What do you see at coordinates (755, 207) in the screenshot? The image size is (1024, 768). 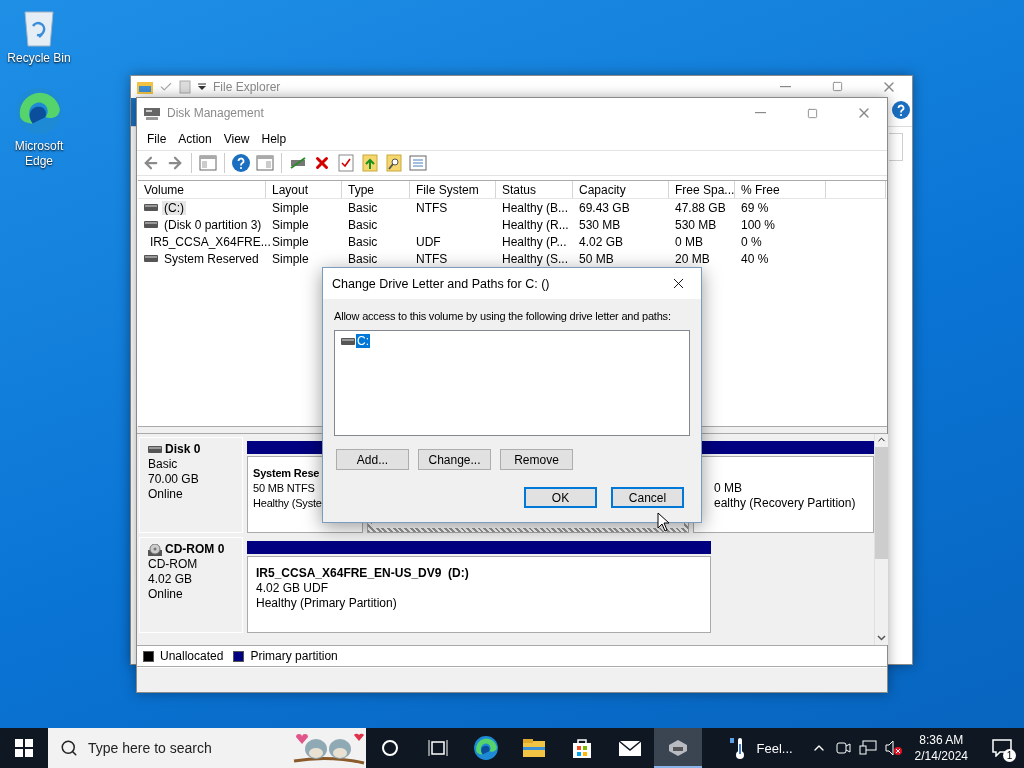 I see `table-cell-text: 69 %` at bounding box center [755, 207].